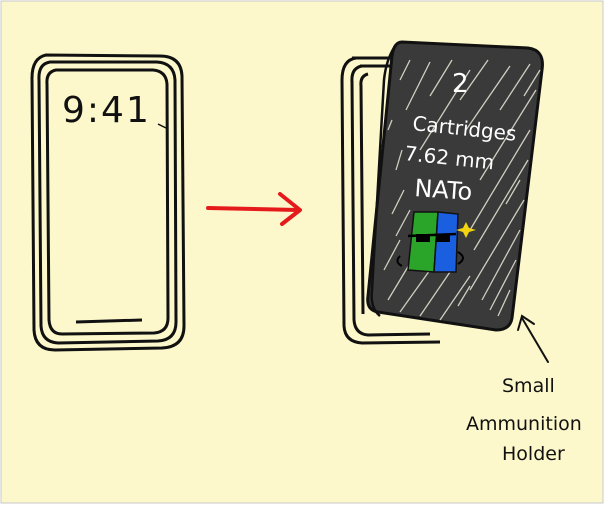 This screenshot has height=505, width=605. Describe the element at coordinates (528, 386) in the screenshot. I see `annotation-line-1: Small` at that location.